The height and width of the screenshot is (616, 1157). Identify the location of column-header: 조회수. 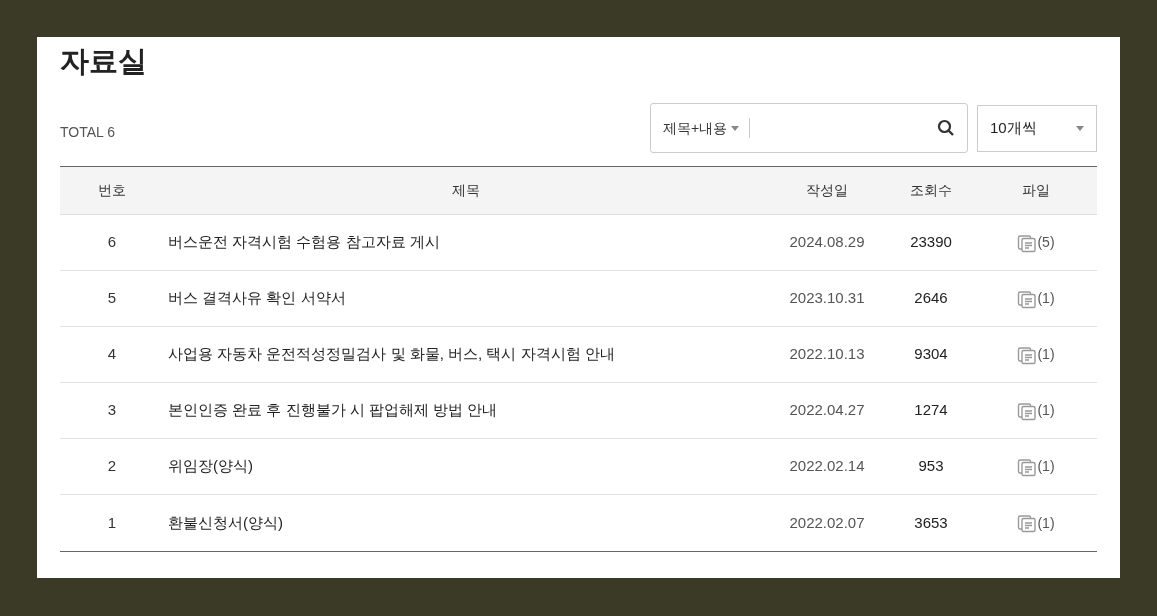
(931, 190).